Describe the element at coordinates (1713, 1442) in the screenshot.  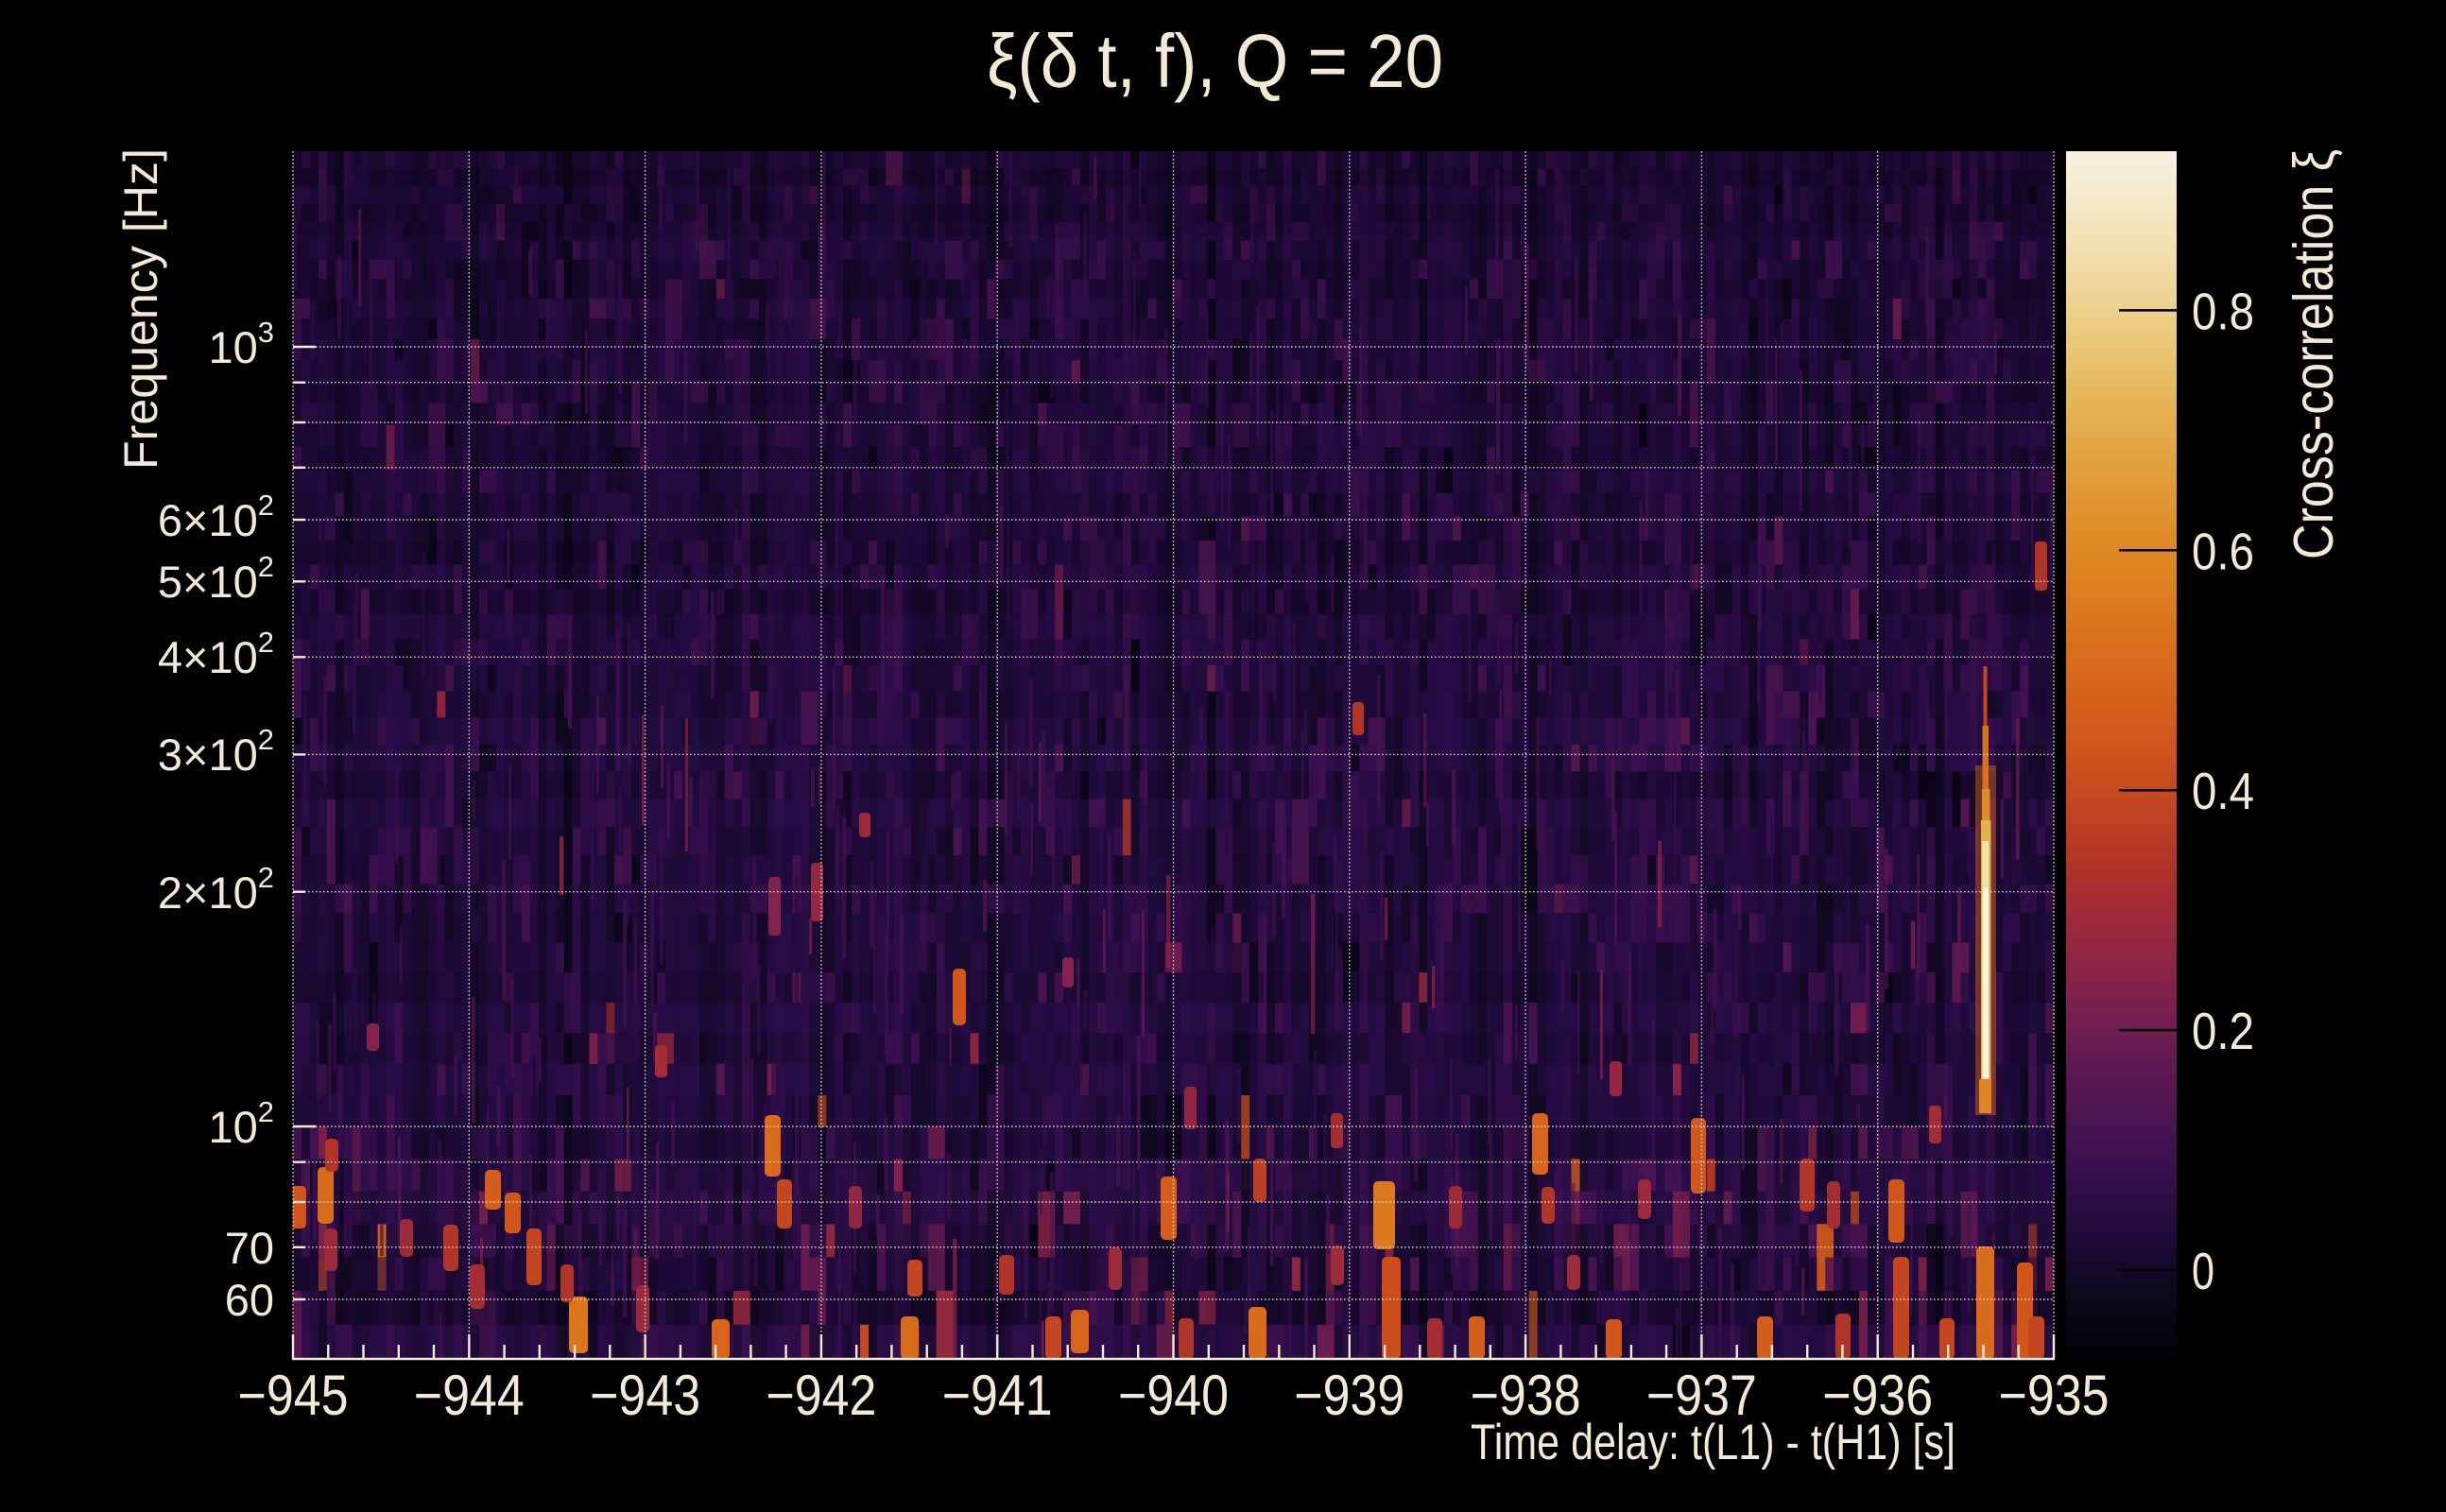
I see `svg-text: Time delay: t(L1) - t(H1) [s]` at that location.